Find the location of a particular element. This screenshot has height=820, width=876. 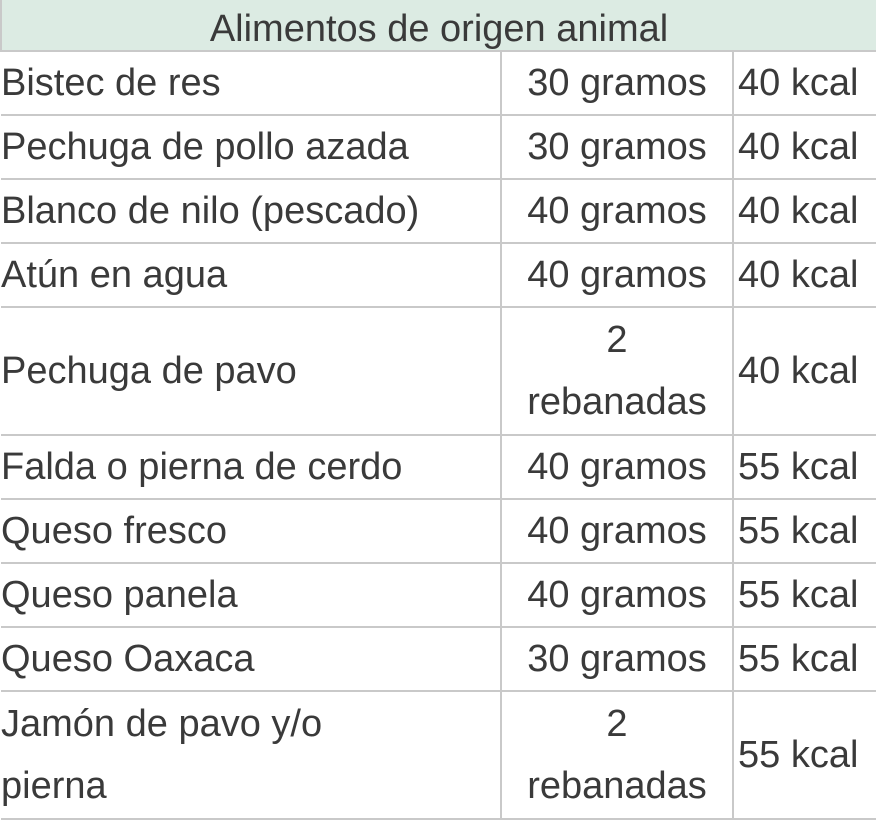

food-name: Falda o pierna de cerdo is located at coordinates (251, 467).